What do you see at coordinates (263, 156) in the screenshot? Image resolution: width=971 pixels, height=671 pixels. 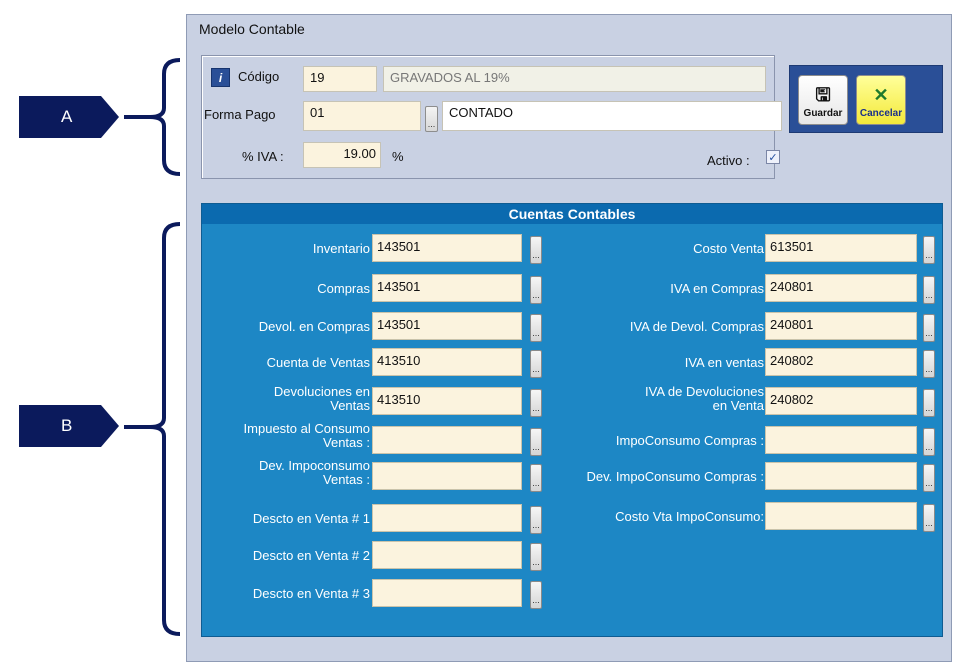 I see `iva-label: % IVA :` at bounding box center [263, 156].